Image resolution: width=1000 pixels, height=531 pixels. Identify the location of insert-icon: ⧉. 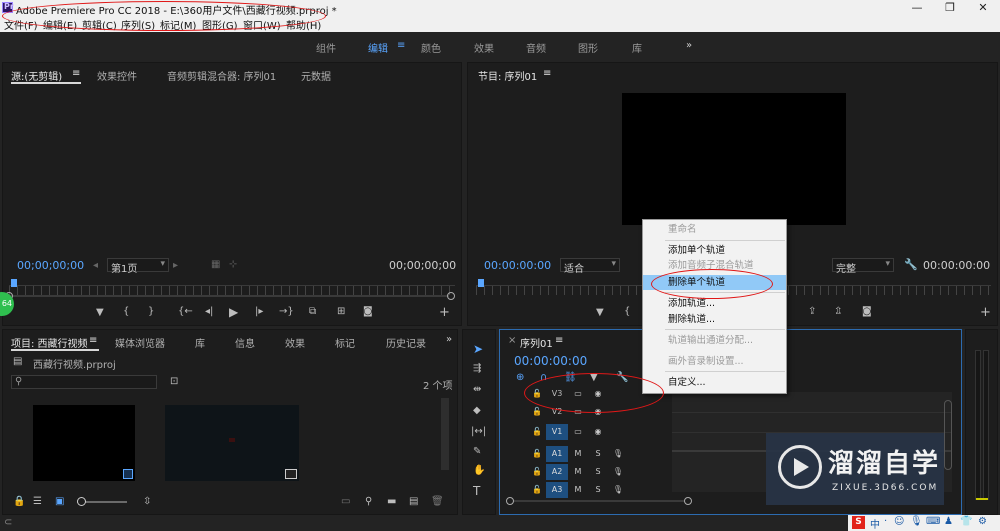
(312, 311).